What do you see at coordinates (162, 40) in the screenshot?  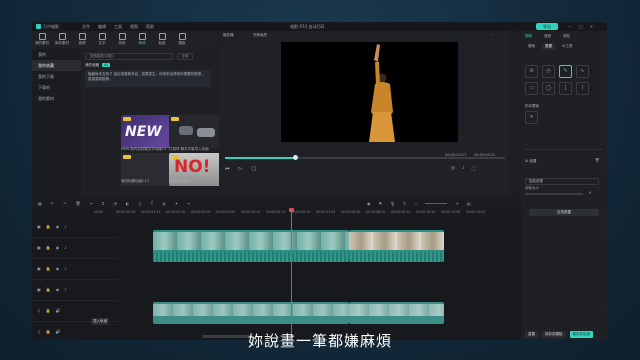 I see `tool-stickers: 贴纸` at bounding box center [162, 40].